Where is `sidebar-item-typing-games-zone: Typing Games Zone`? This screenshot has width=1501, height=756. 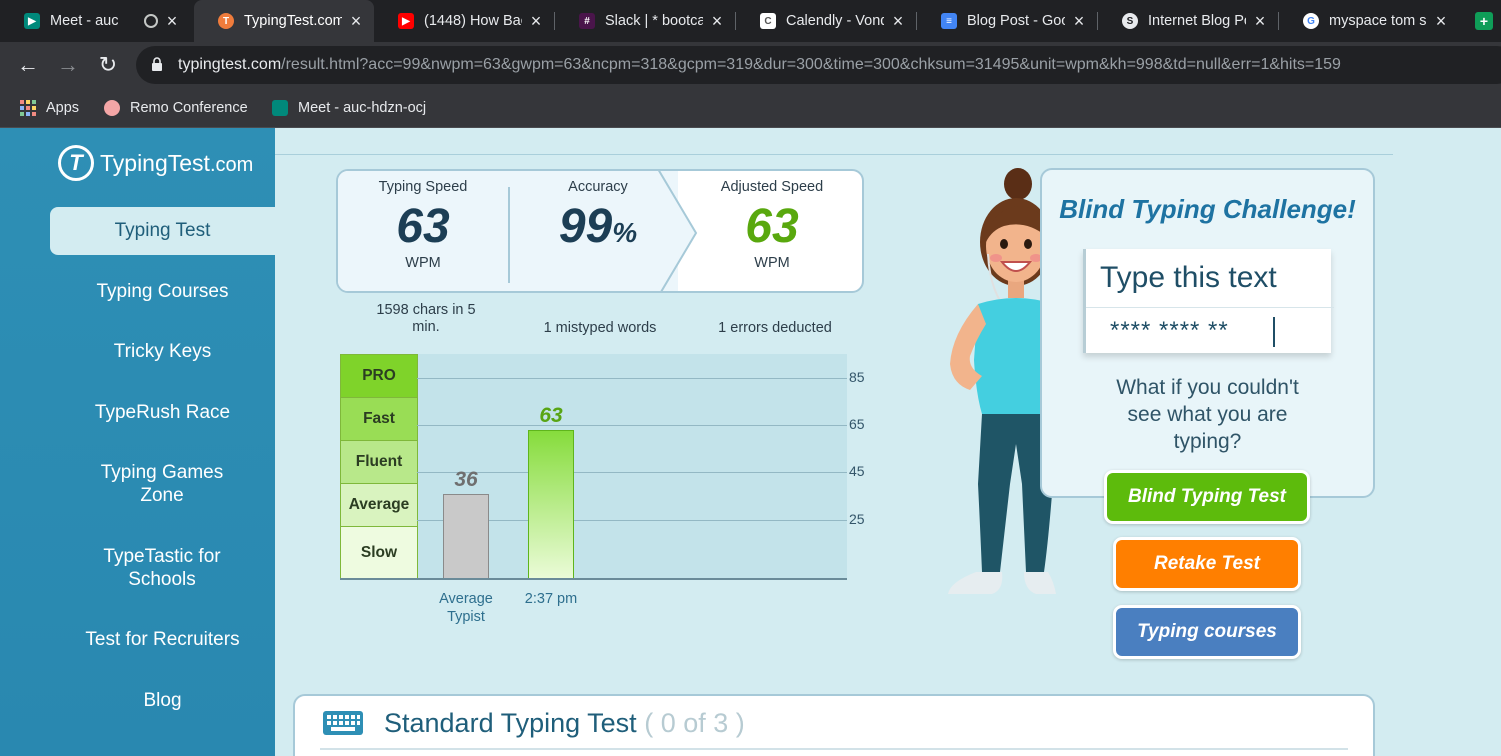 sidebar-item-typing-games-zone: Typing Games Zone is located at coordinates (162, 484).